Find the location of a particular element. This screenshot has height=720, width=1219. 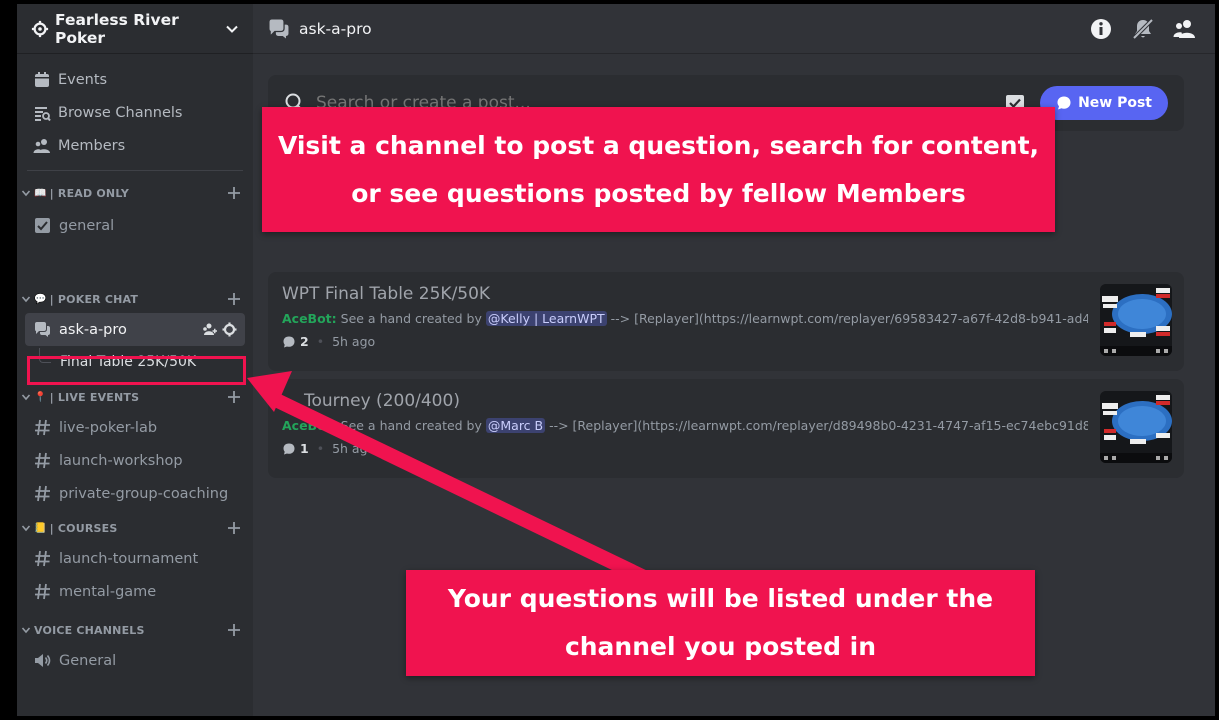

callout-bottom-line1: Your questions will be listed under the is located at coordinates (720, 598).